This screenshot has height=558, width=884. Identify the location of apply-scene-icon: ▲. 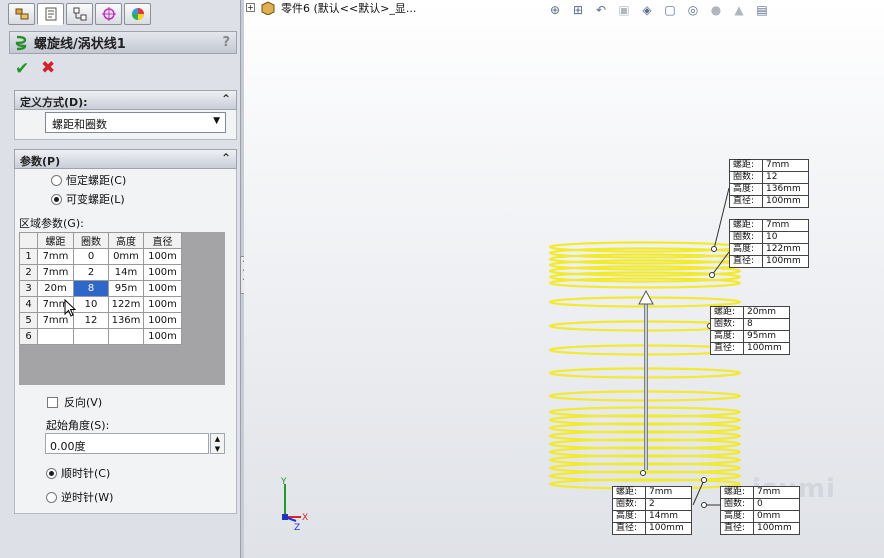
(739, 10).